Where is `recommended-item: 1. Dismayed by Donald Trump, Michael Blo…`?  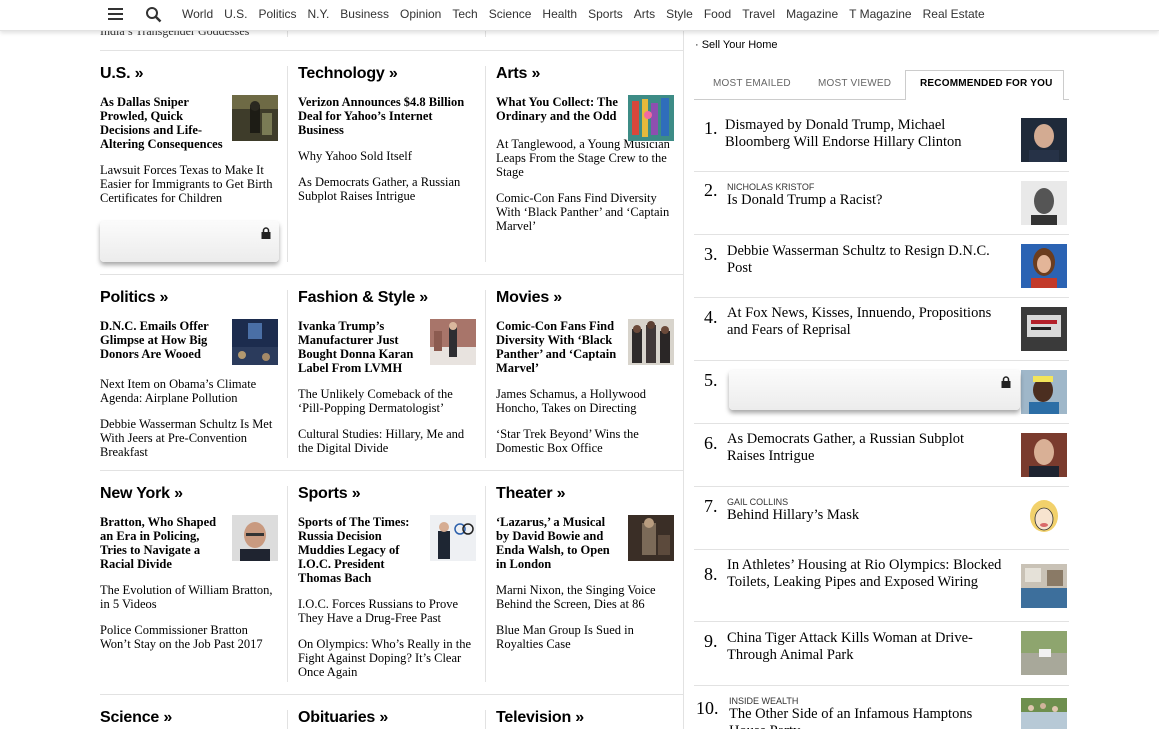 recommended-item: 1. Dismayed by Donald Trump, Michael Blo… is located at coordinates (881, 140).